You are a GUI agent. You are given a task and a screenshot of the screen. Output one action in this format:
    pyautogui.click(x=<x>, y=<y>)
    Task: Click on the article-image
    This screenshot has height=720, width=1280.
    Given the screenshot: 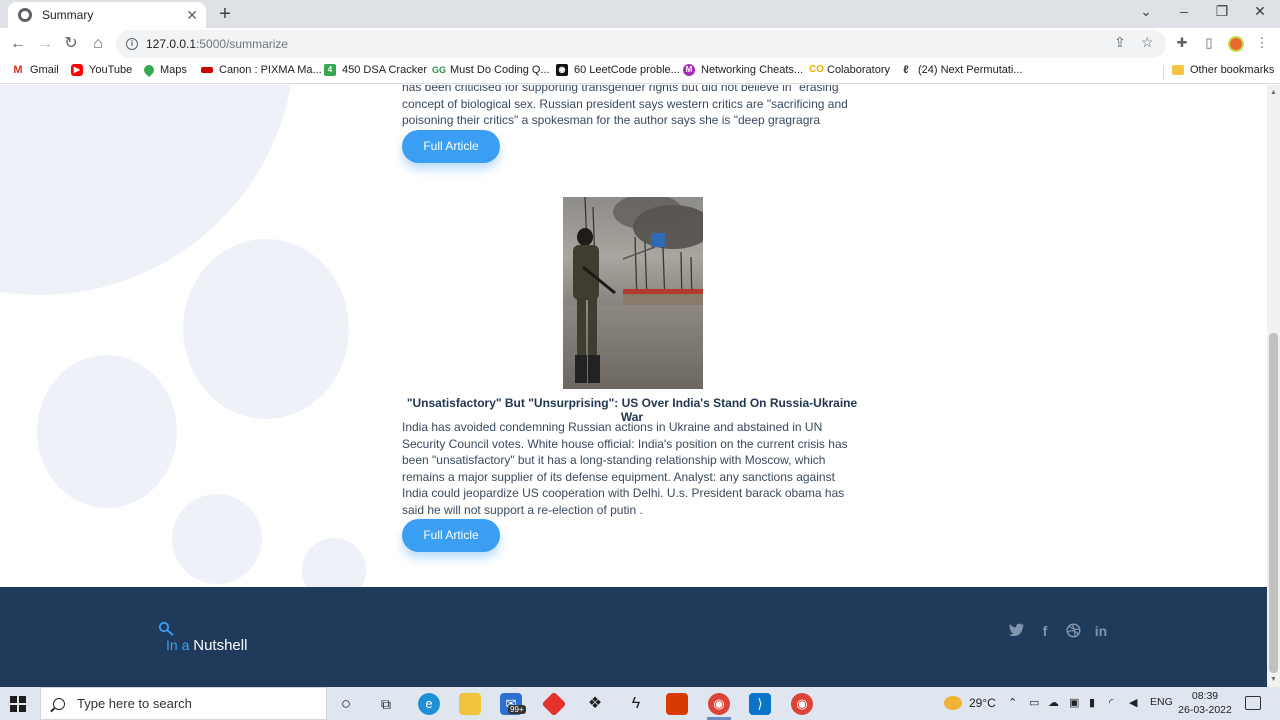 What is the action you would take?
    pyautogui.click(x=633, y=293)
    